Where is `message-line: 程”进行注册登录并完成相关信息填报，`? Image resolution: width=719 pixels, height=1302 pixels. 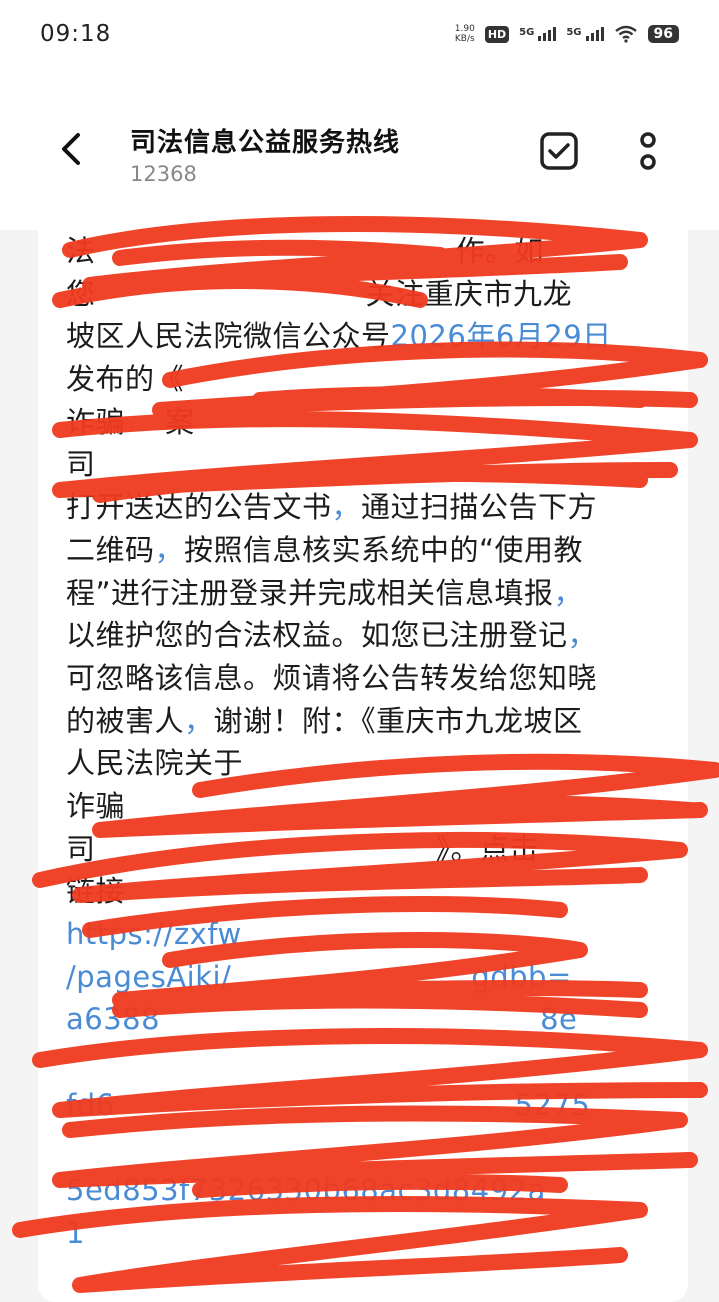 message-line: 程”进行注册登录并完成相关信息填报， is located at coordinates (325, 592).